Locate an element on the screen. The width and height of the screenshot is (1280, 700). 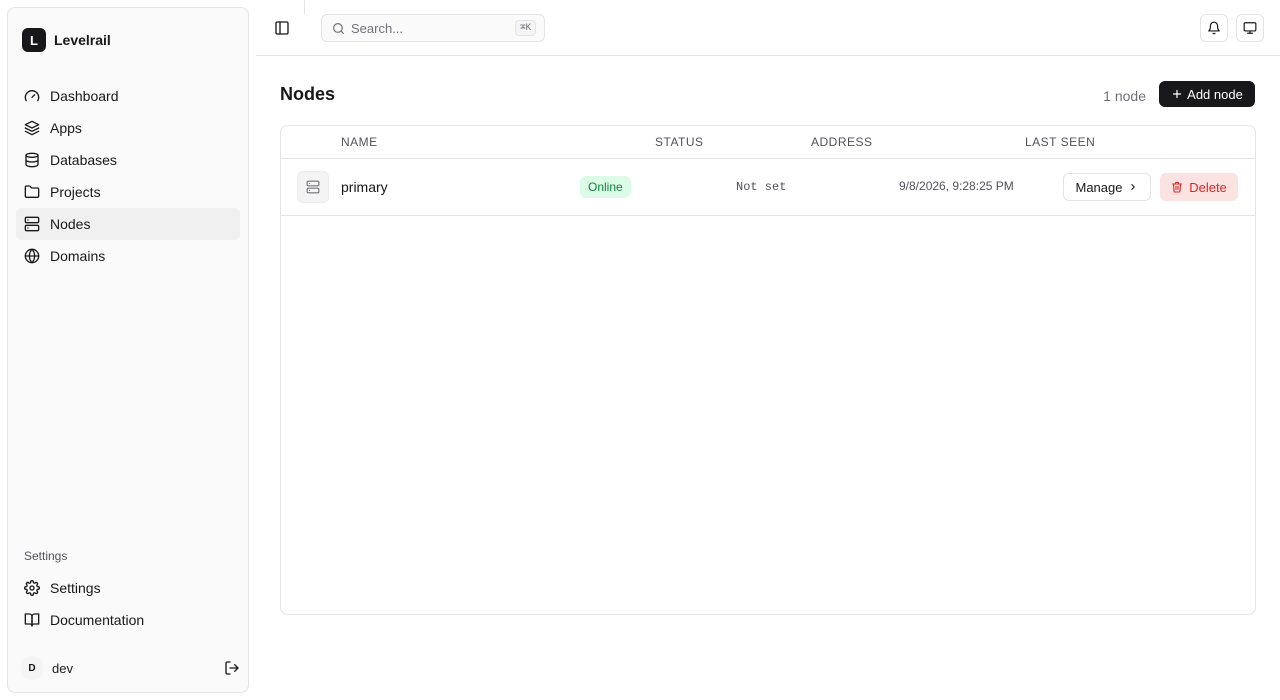
sidebar-item-label: Projects is located at coordinates (75, 192).